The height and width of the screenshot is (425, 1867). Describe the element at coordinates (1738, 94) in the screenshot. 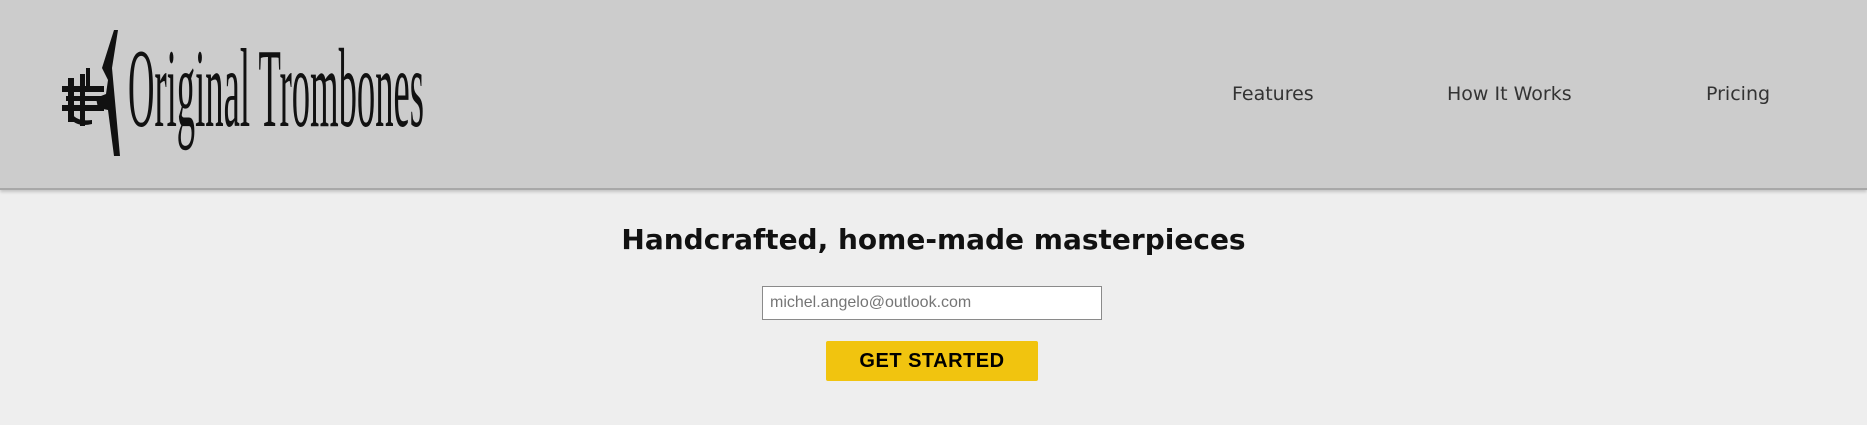

I see `nav-link-pricing: Pricing` at that location.